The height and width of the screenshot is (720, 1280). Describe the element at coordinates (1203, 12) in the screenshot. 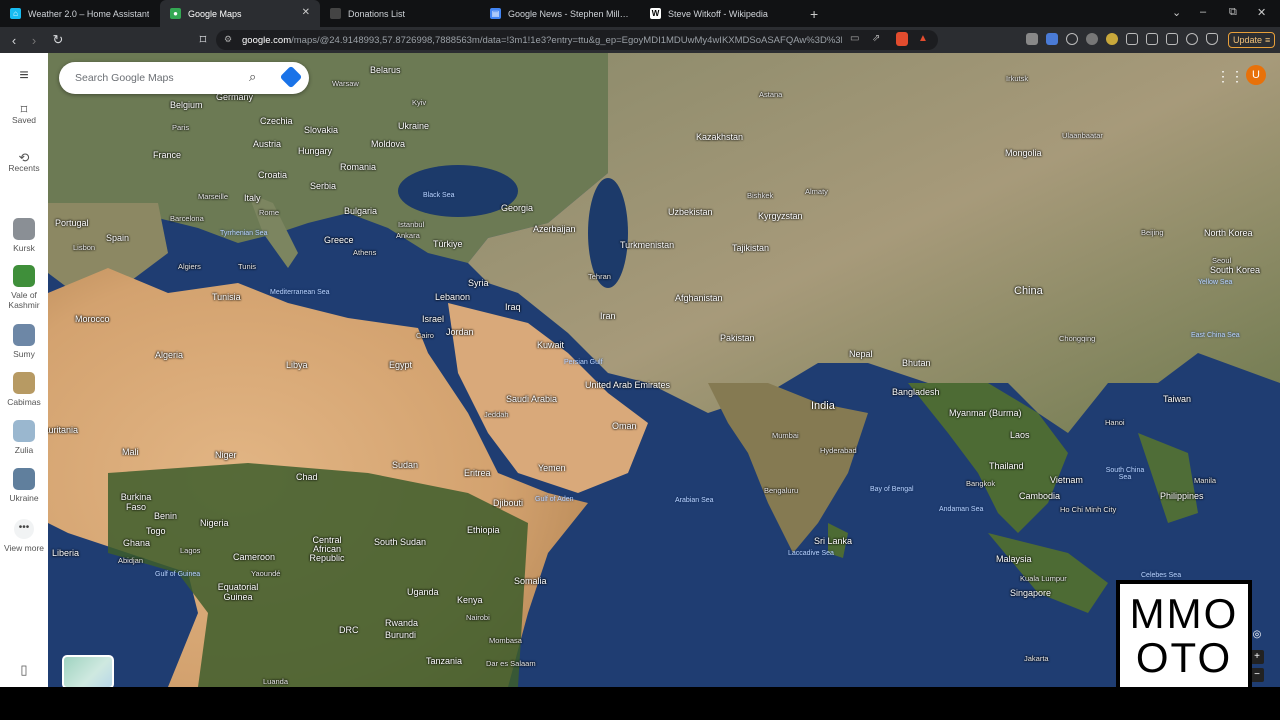

I see `minimize-button: –` at that location.